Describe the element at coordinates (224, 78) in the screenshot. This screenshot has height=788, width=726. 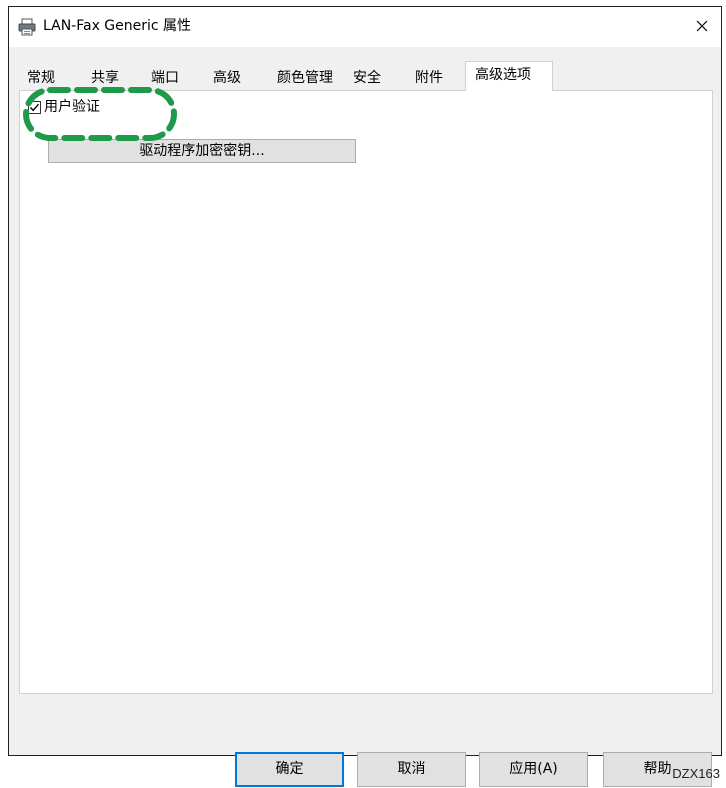
I see `tab-advanced: 高级` at that location.